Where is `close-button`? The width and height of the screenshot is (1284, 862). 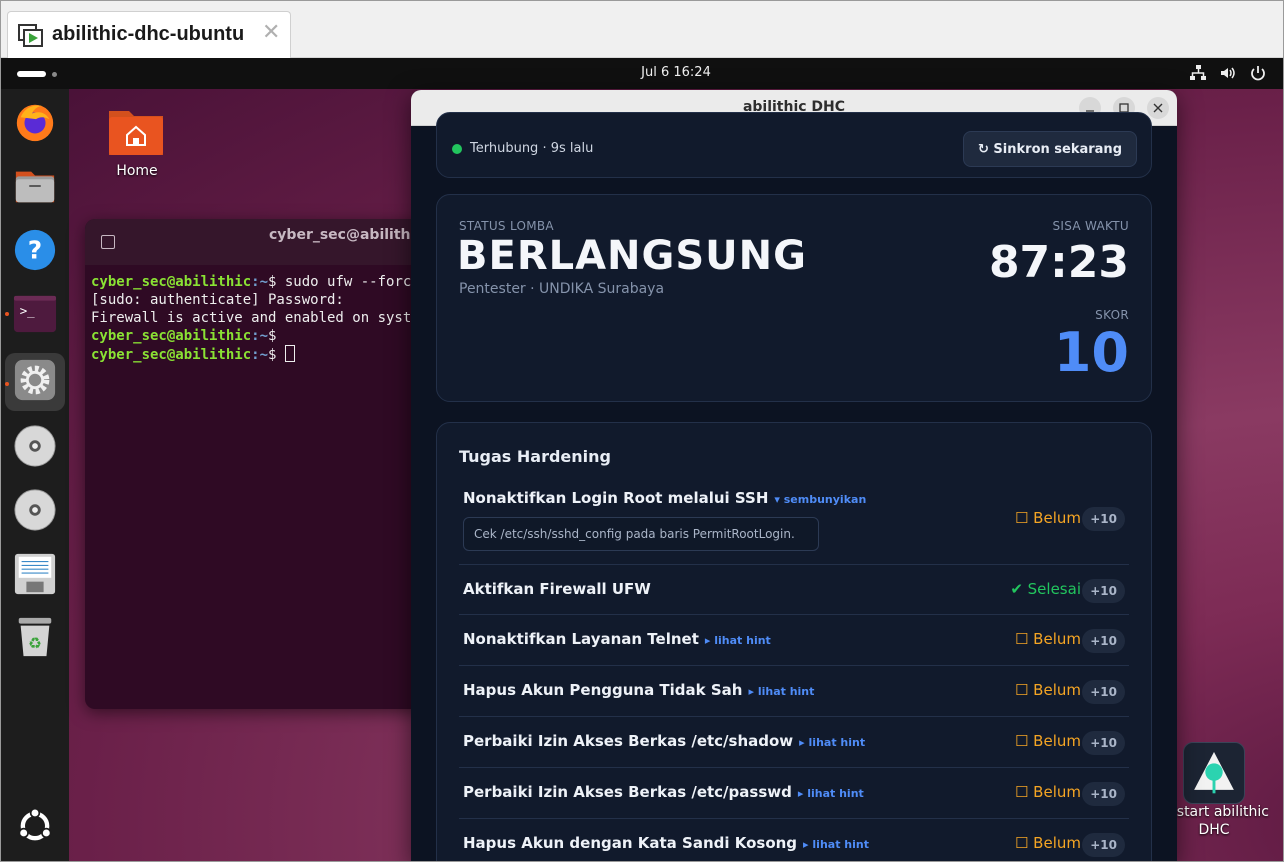
close-button is located at coordinates (1158, 108).